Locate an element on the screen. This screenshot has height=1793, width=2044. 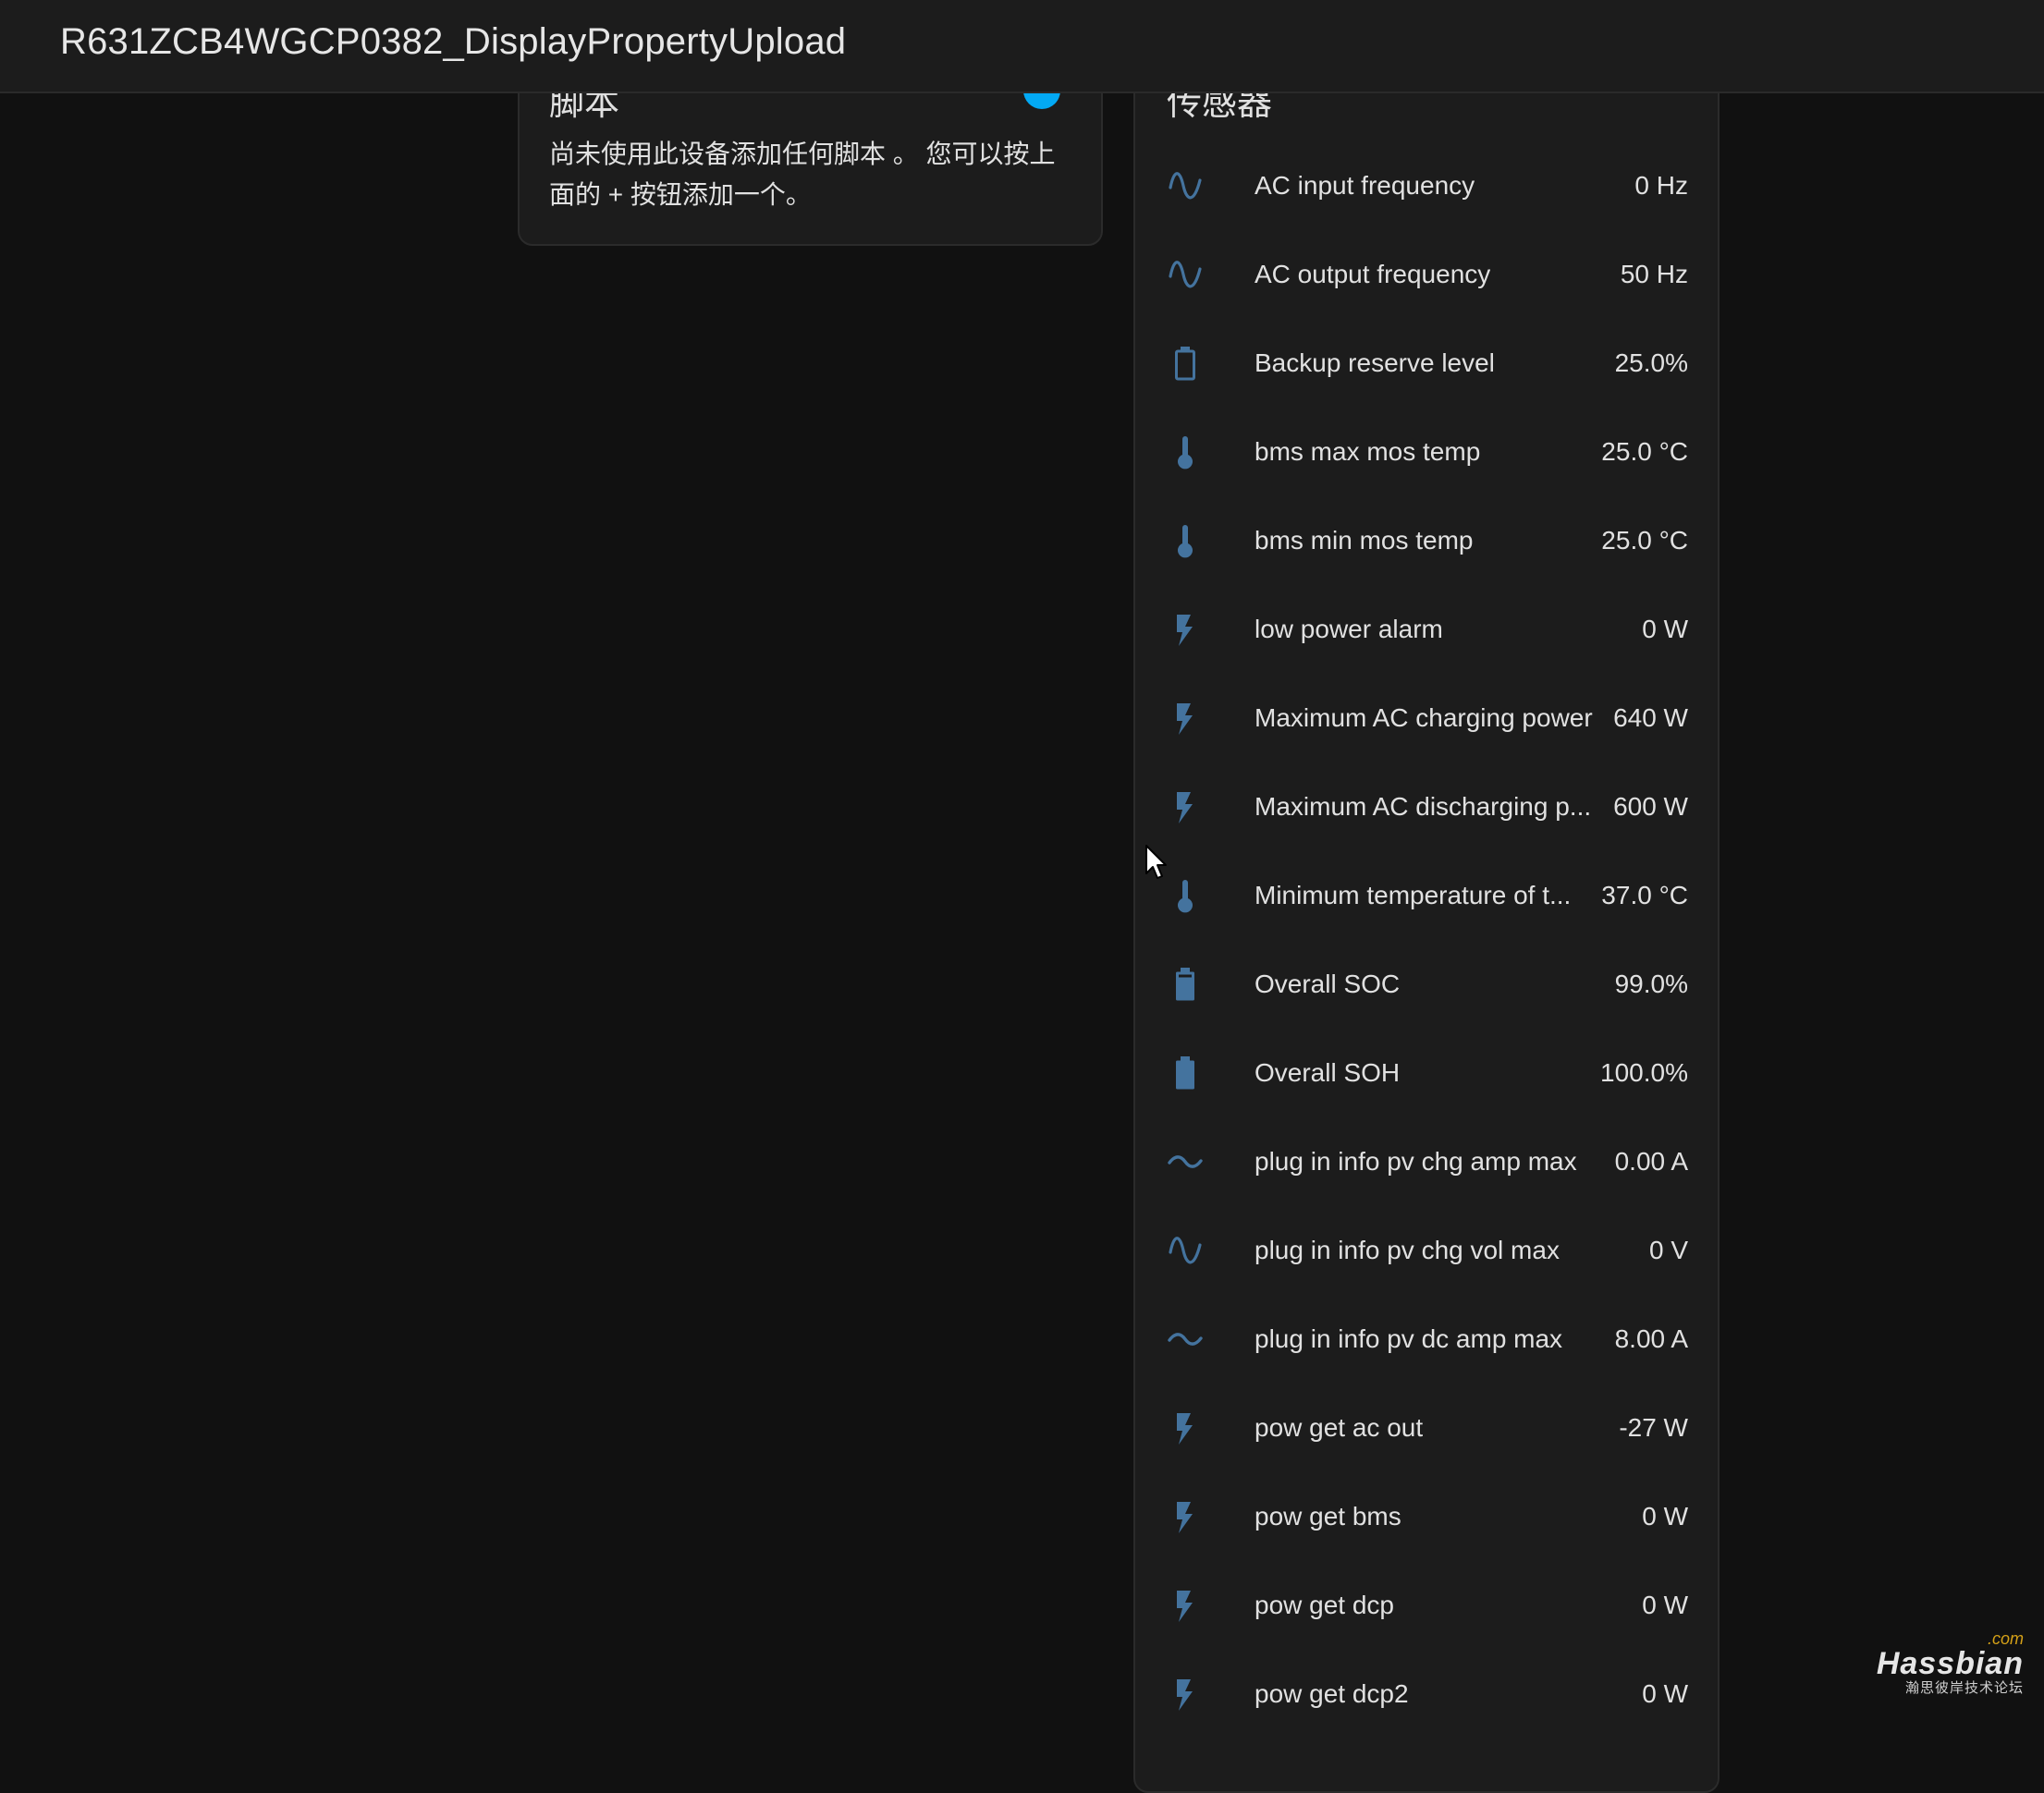
sensor-row: Backup reserve level 25.0% is located at coordinates (1426, 363).